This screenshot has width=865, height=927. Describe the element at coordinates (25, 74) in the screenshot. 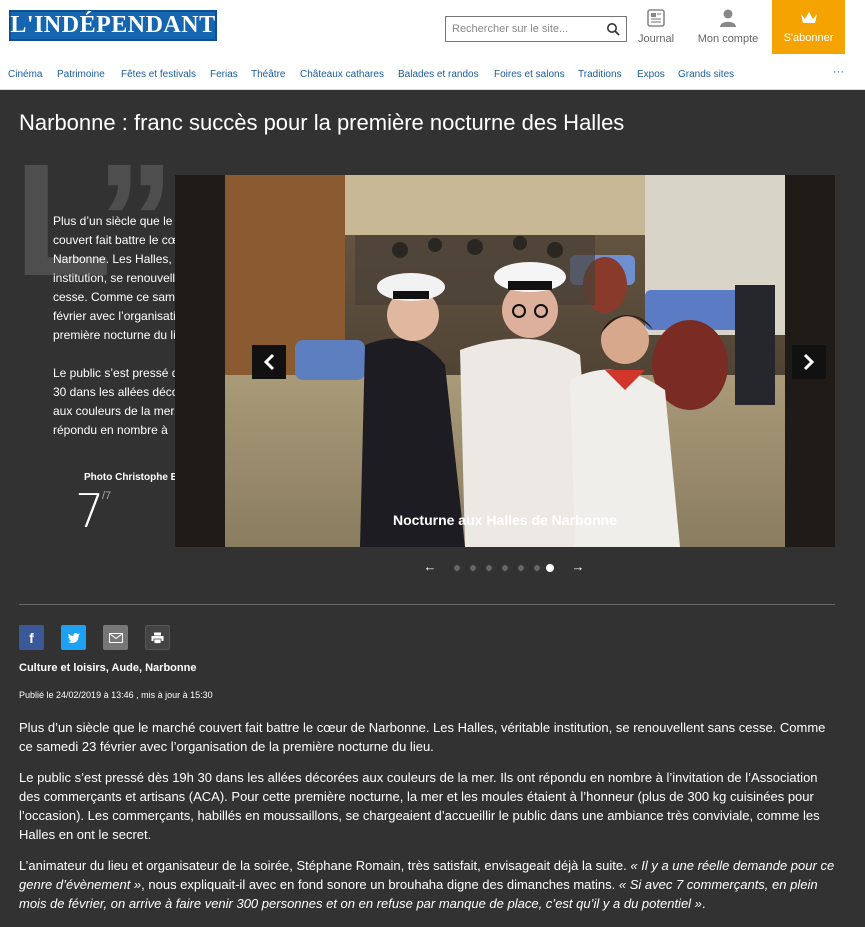

I see `nav-item-cinema: Cinéma` at that location.